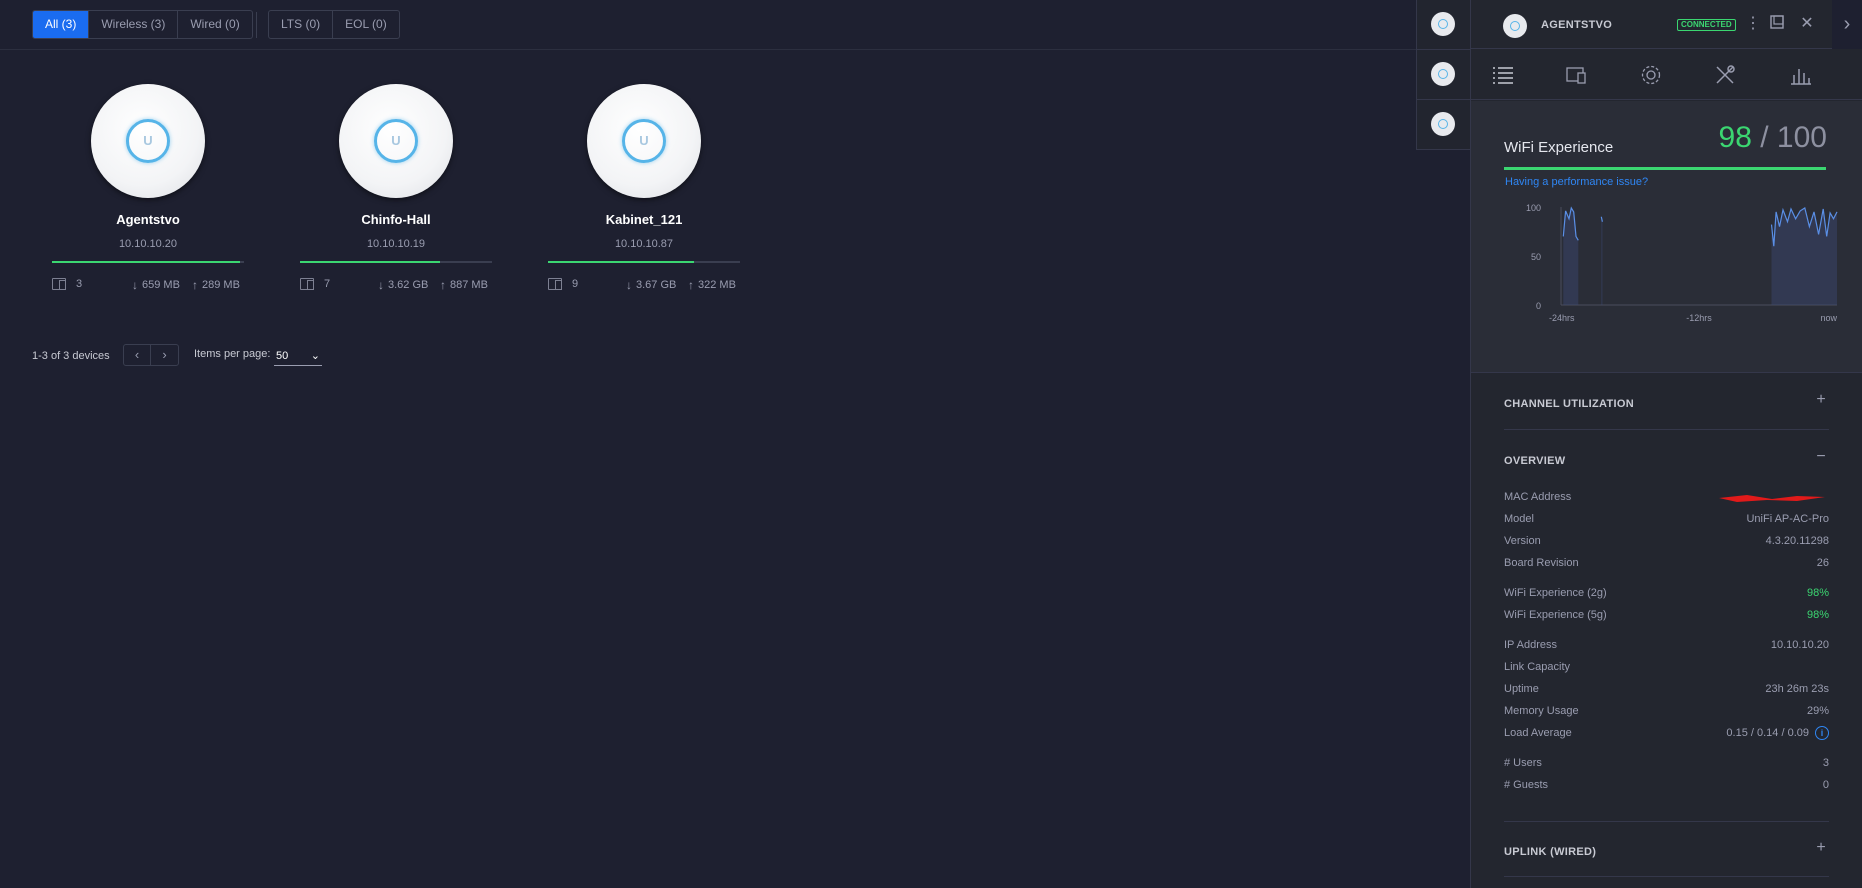 This screenshot has width=1862, height=888. Describe the element at coordinates (327, 284) in the screenshot. I see `client-count: 7` at that location.